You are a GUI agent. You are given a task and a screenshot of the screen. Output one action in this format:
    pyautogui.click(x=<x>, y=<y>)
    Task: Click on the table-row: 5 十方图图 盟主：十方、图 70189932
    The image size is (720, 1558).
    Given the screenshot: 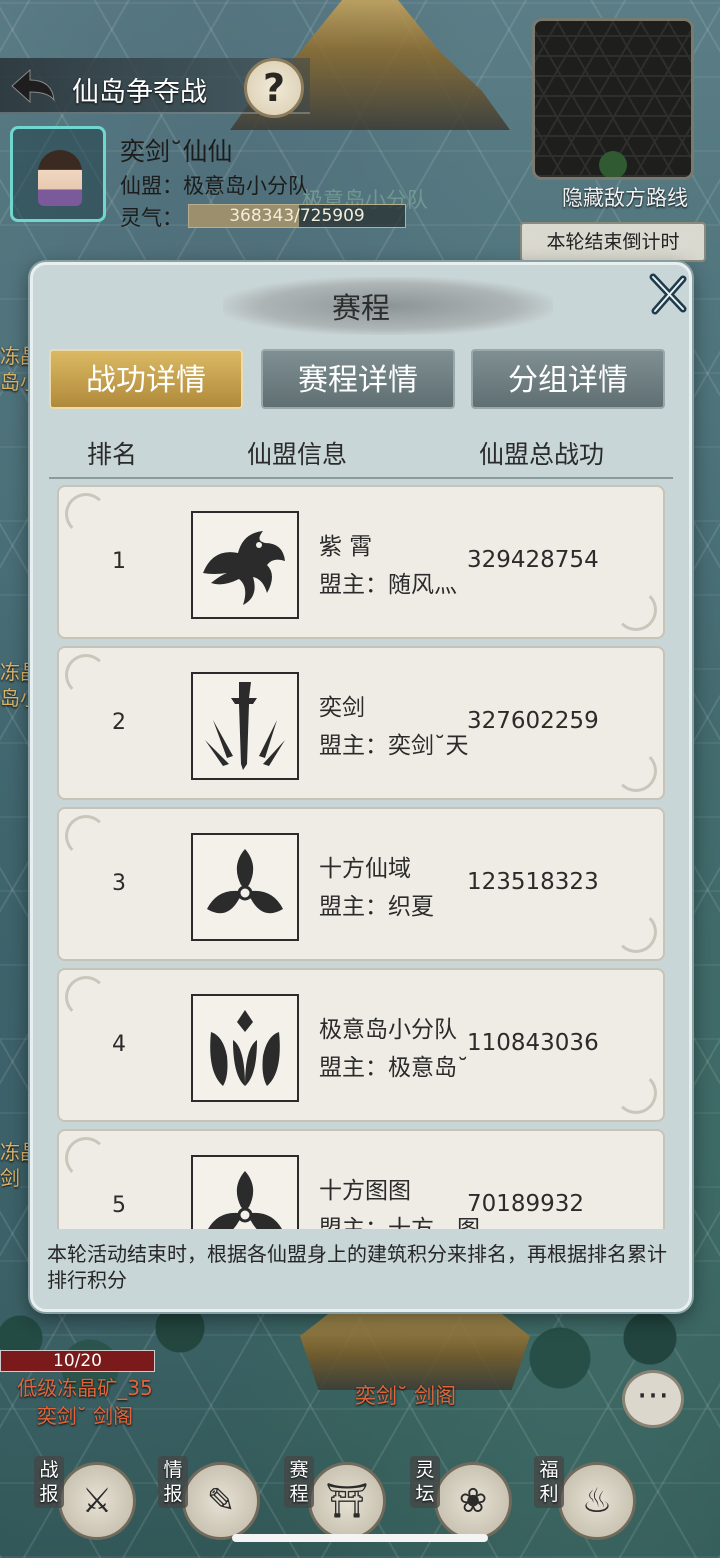 What is the action you would take?
    pyautogui.click(x=361, y=1179)
    